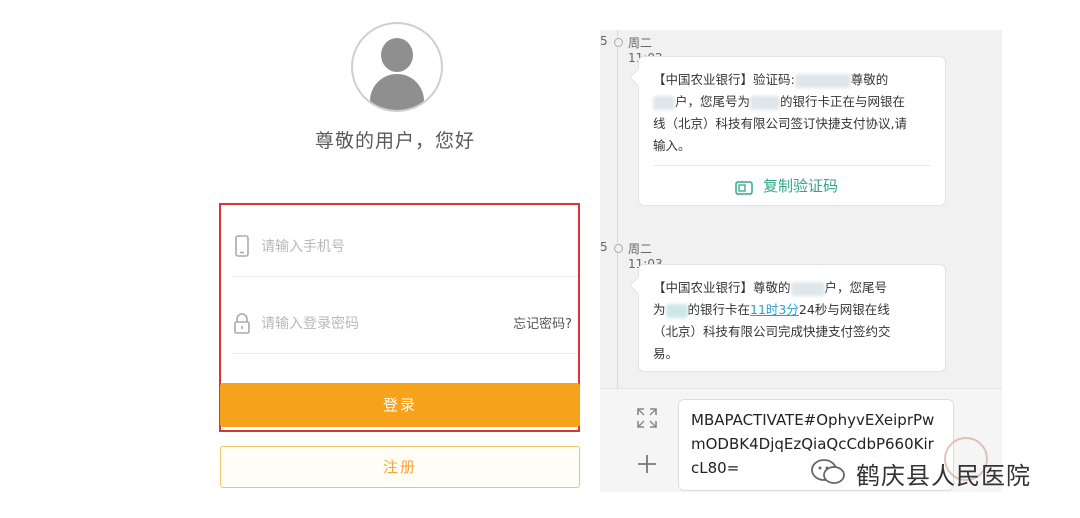 The height and width of the screenshot is (518, 1080). What do you see at coordinates (404, 246) in the screenshot?
I see `phone-field: 请输入手机号` at bounding box center [404, 246].